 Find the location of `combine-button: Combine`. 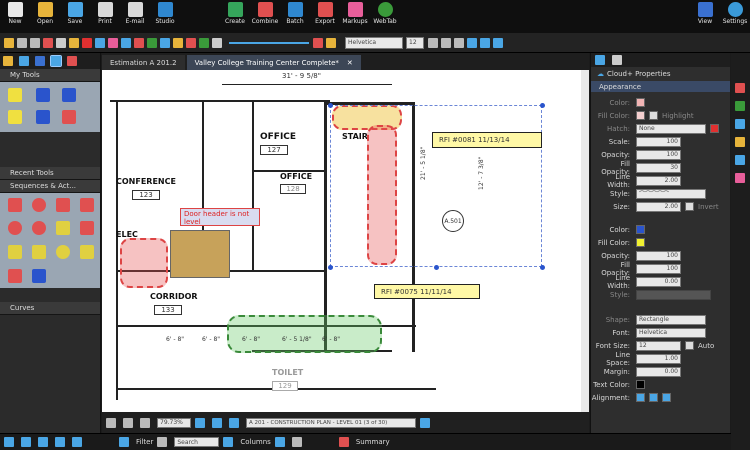

combine-button: Combine is located at coordinates (265, 16).